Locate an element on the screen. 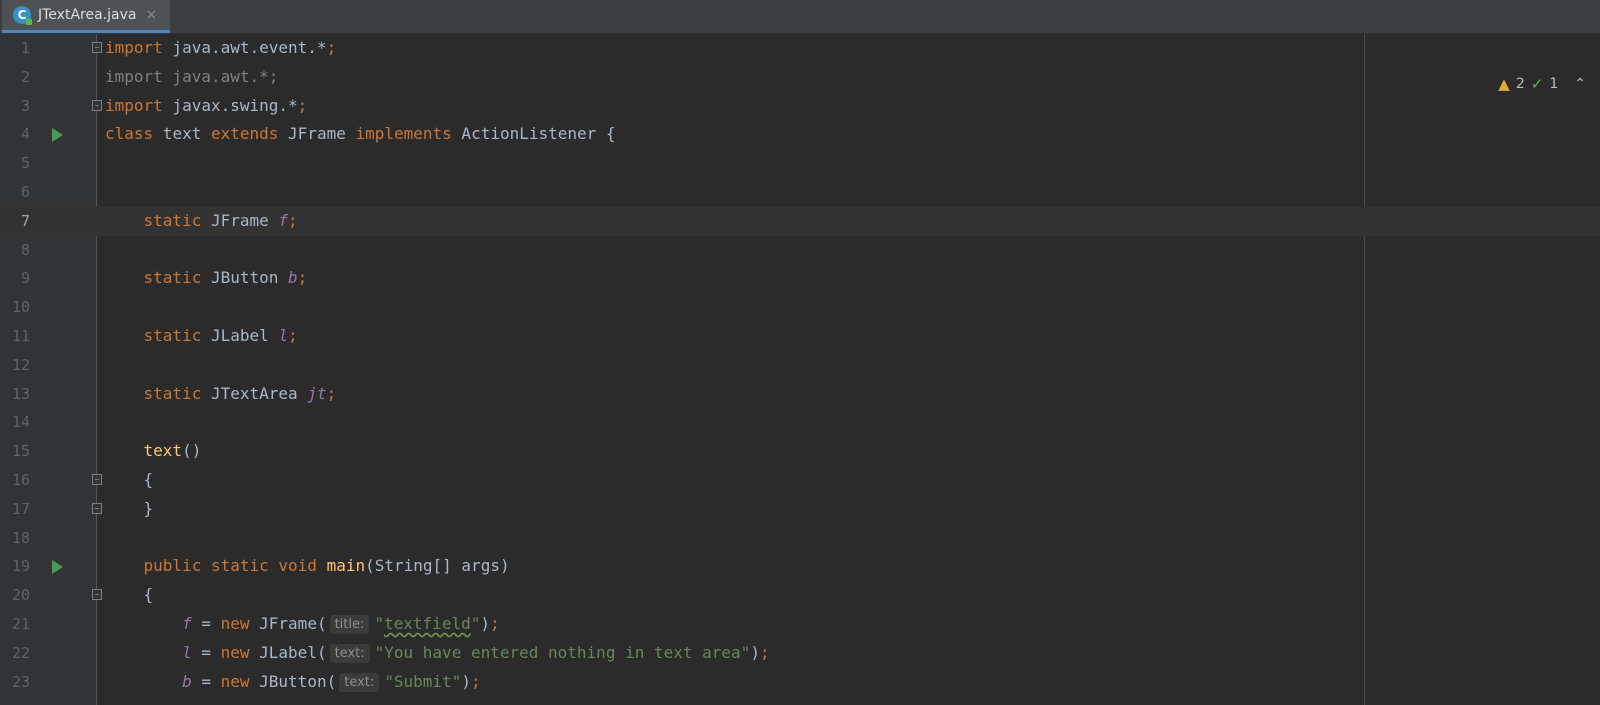 This screenshot has width=1600, height=705. tab-label: JTextArea.java is located at coordinates (87, 15).